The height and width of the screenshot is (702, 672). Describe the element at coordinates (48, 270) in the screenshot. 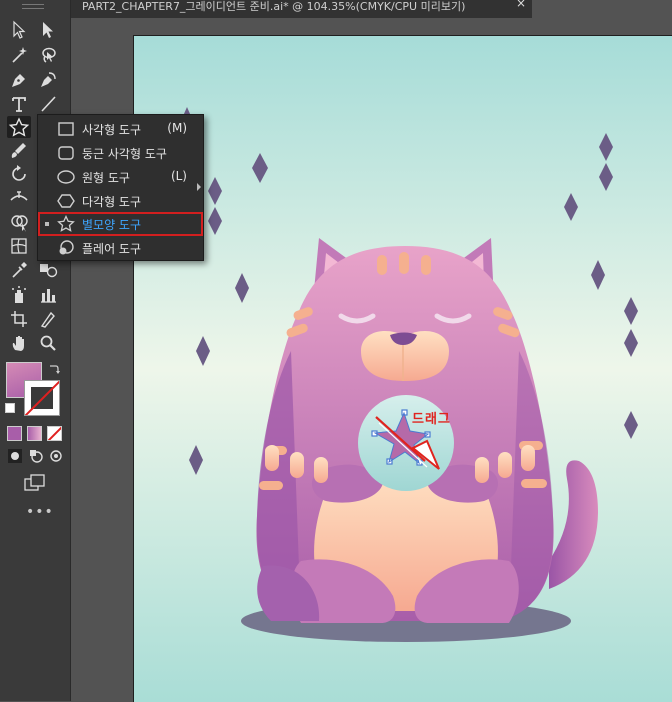

I see `blend-tool-icon` at that location.